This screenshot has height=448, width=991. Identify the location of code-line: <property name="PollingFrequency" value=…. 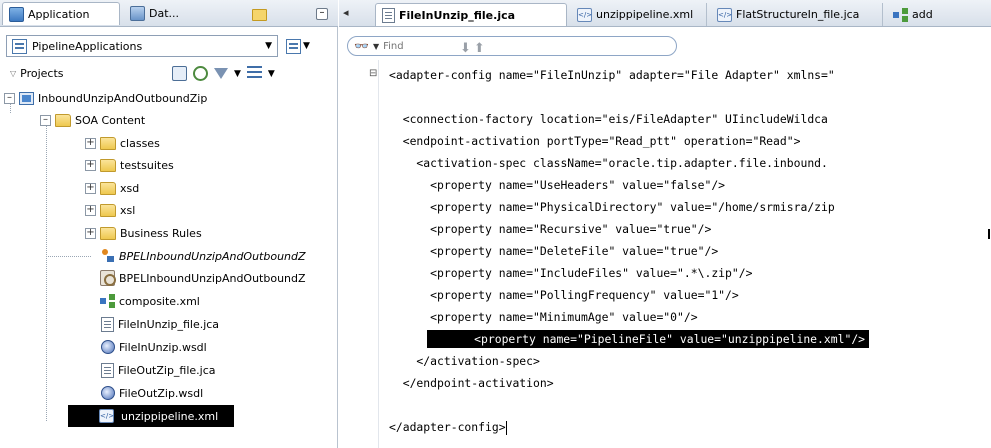
(564, 295).